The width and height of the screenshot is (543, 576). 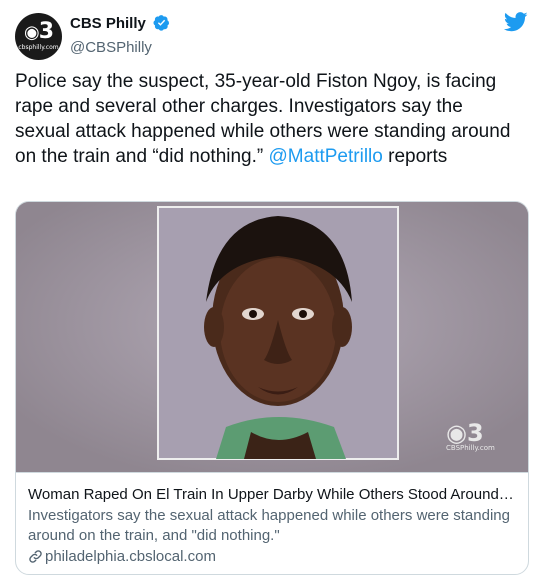 What do you see at coordinates (120, 47) in the screenshot?
I see `account-handle: @CBSPhilly` at bounding box center [120, 47].